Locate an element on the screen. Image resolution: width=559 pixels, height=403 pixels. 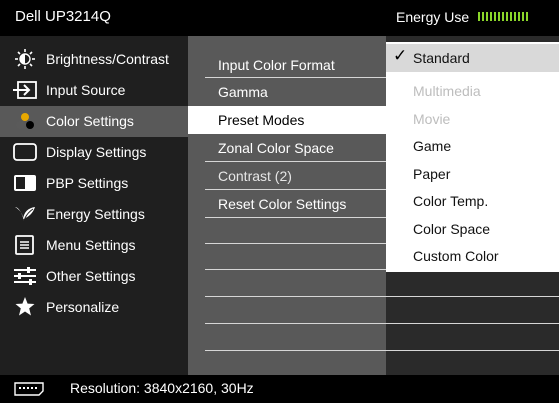
menu-item-label: Display Settings is located at coordinates (96, 152).